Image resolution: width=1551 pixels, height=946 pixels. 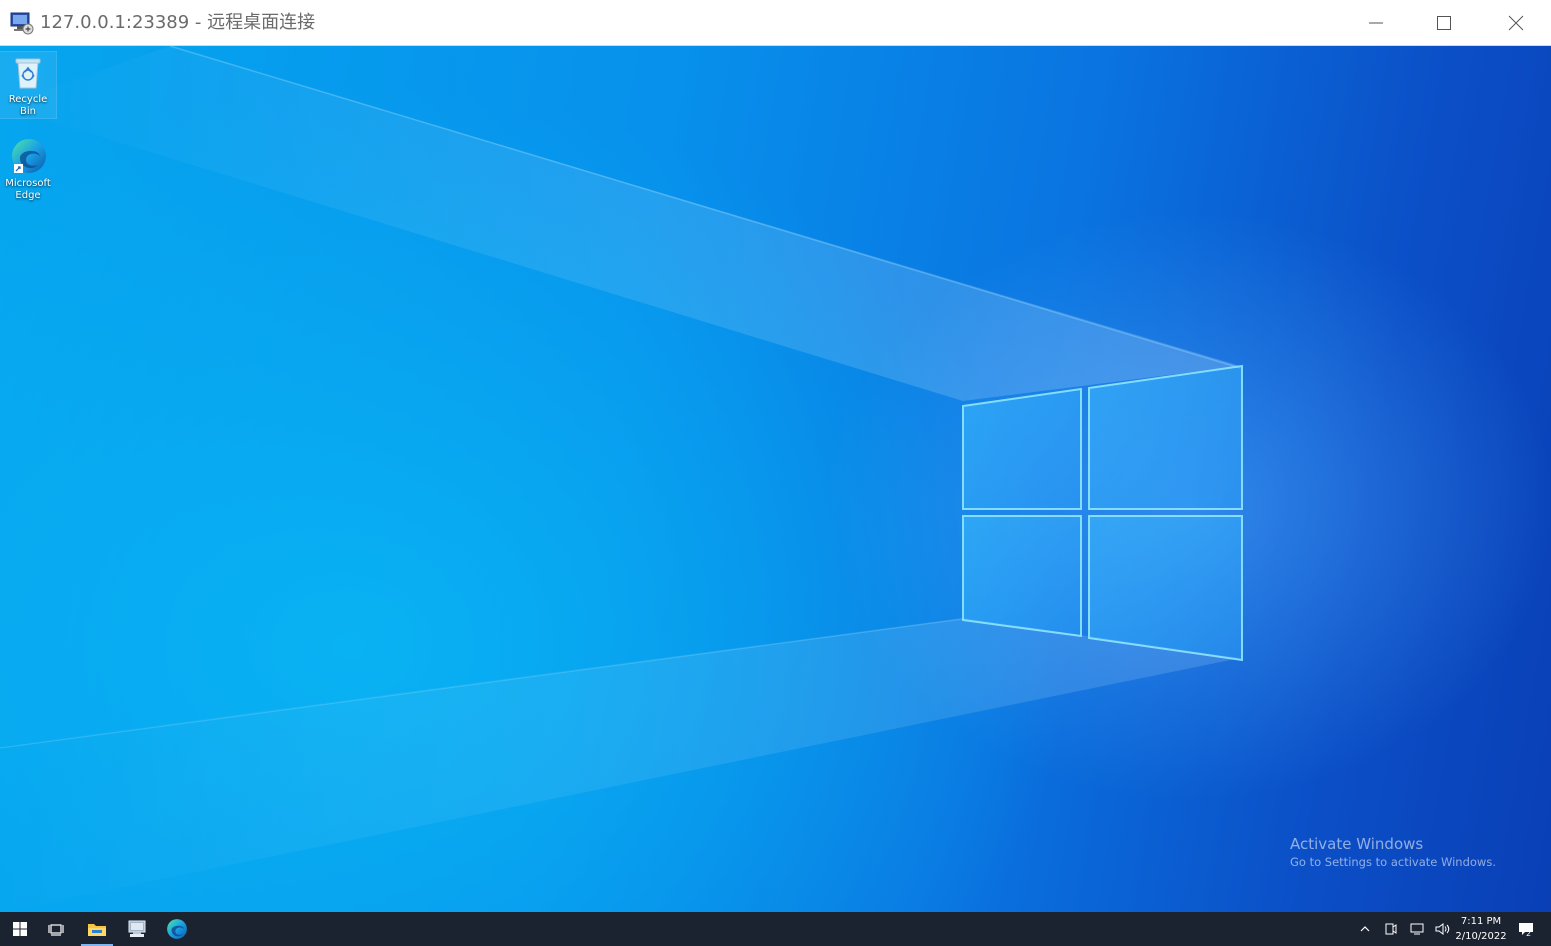 I want to click on meet-now-button, so click(x=1391, y=929).